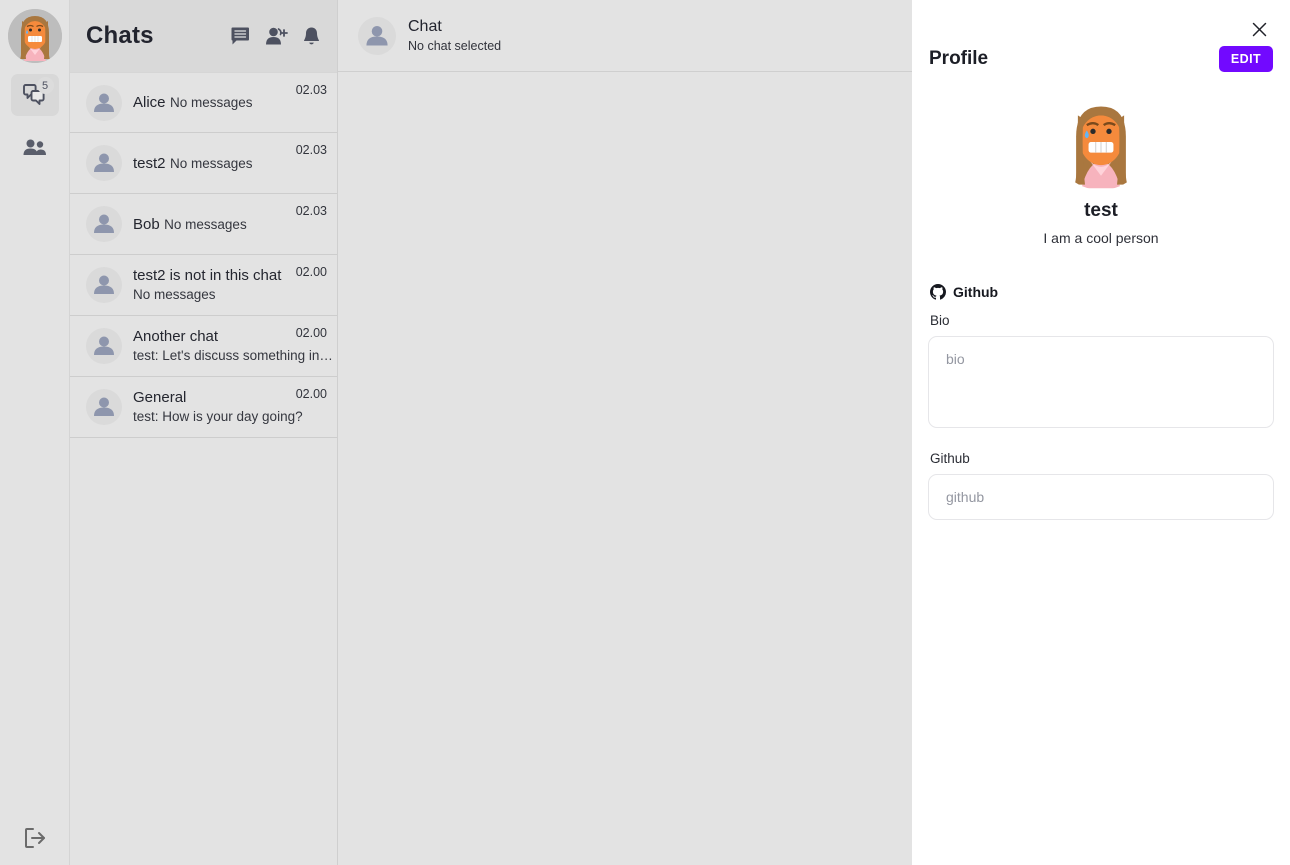 Image resolution: width=1290 pixels, height=865 pixels. I want to click on list-item: Bob No messages 02.03, so click(203, 224).